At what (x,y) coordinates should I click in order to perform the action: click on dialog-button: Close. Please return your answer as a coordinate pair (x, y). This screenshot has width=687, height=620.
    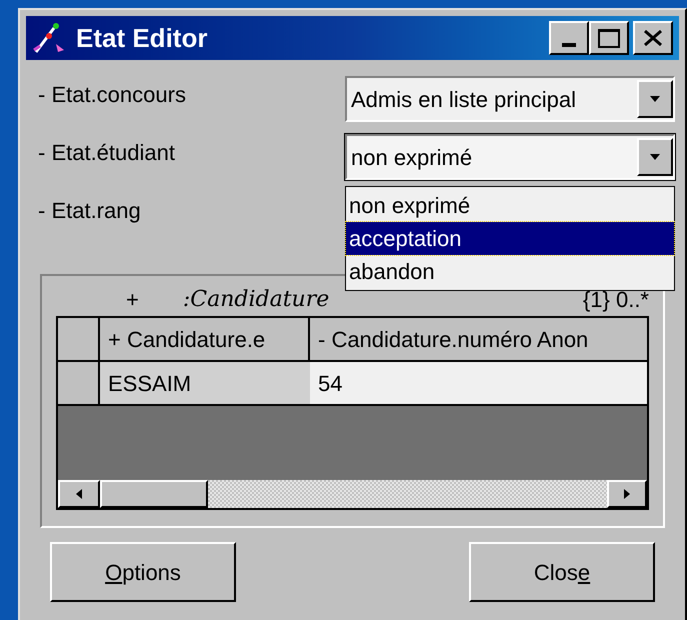
    Looking at the image, I should click on (562, 572).